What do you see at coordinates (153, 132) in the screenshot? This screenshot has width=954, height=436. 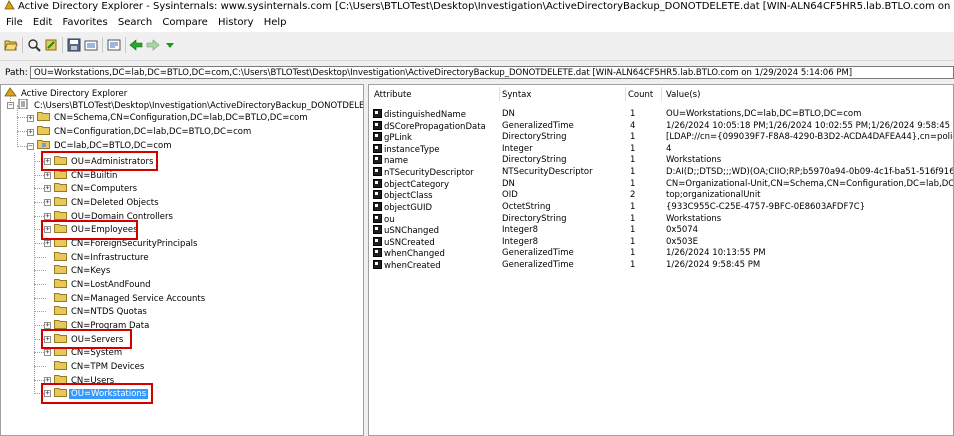 I see `tree-node-label: CN=Configuration,DC=lab,DC=BTLO,DC=com` at bounding box center [153, 132].